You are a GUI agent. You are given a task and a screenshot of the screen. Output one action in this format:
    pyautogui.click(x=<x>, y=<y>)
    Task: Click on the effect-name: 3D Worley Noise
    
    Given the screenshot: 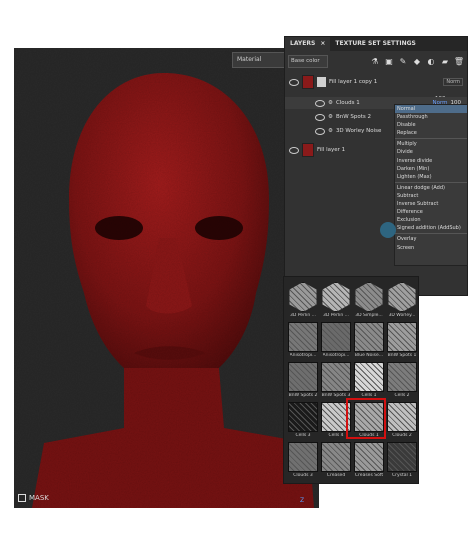 What is the action you would take?
    pyautogui.click(x=358, y=131)
    